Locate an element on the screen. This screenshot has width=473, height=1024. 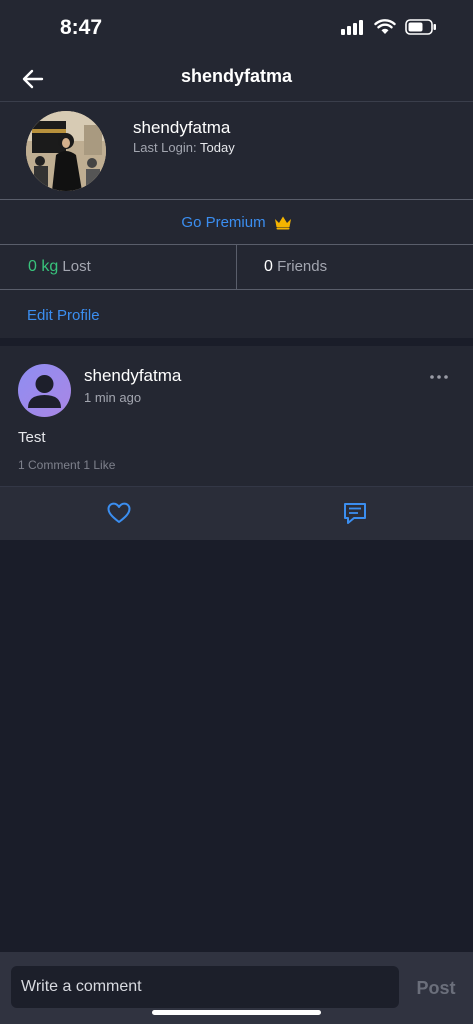
last-login: Last Login: Today is located at coordinates (184, 147).